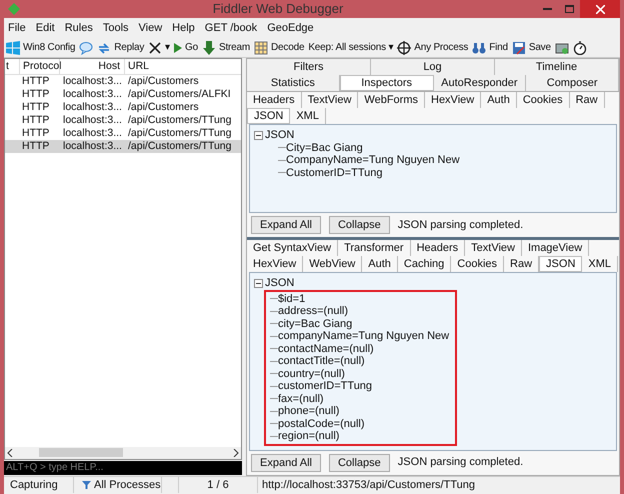  I want to click on session-count: 1 / 6, so click(218, 485).